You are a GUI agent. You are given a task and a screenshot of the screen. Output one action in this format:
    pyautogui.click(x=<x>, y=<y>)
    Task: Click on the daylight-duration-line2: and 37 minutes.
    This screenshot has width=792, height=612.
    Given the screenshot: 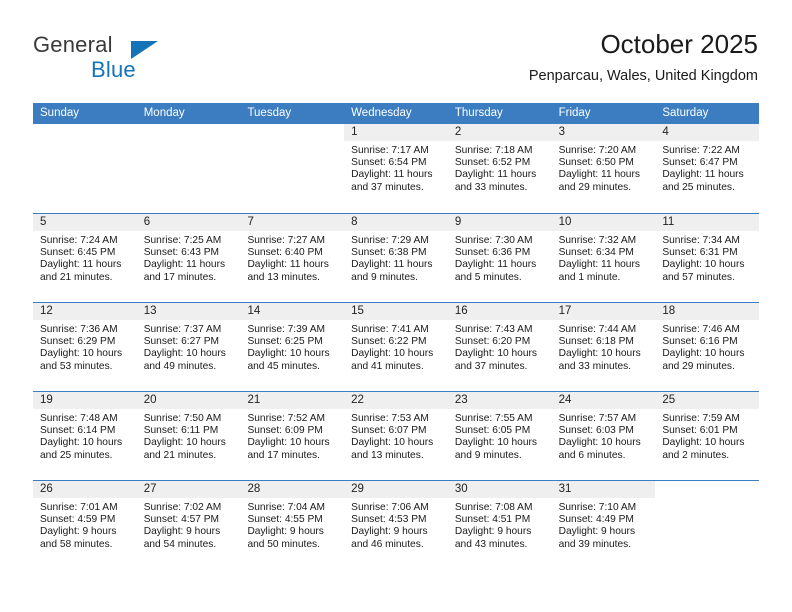 What is the action you would take?
    pyautogui.click(x=491, y=366)
    